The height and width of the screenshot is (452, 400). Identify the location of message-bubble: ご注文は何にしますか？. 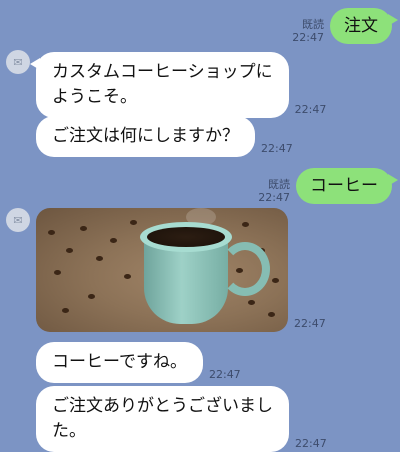
(145, 136).